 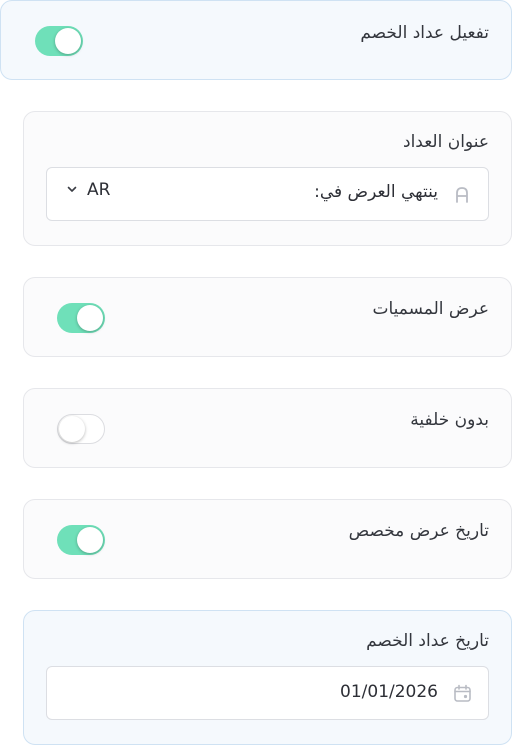 What do you see at coordinates (267, 428) in the screenshot?
I see `no-background-card: بدون خلفية` at bounding box center [267, 428].